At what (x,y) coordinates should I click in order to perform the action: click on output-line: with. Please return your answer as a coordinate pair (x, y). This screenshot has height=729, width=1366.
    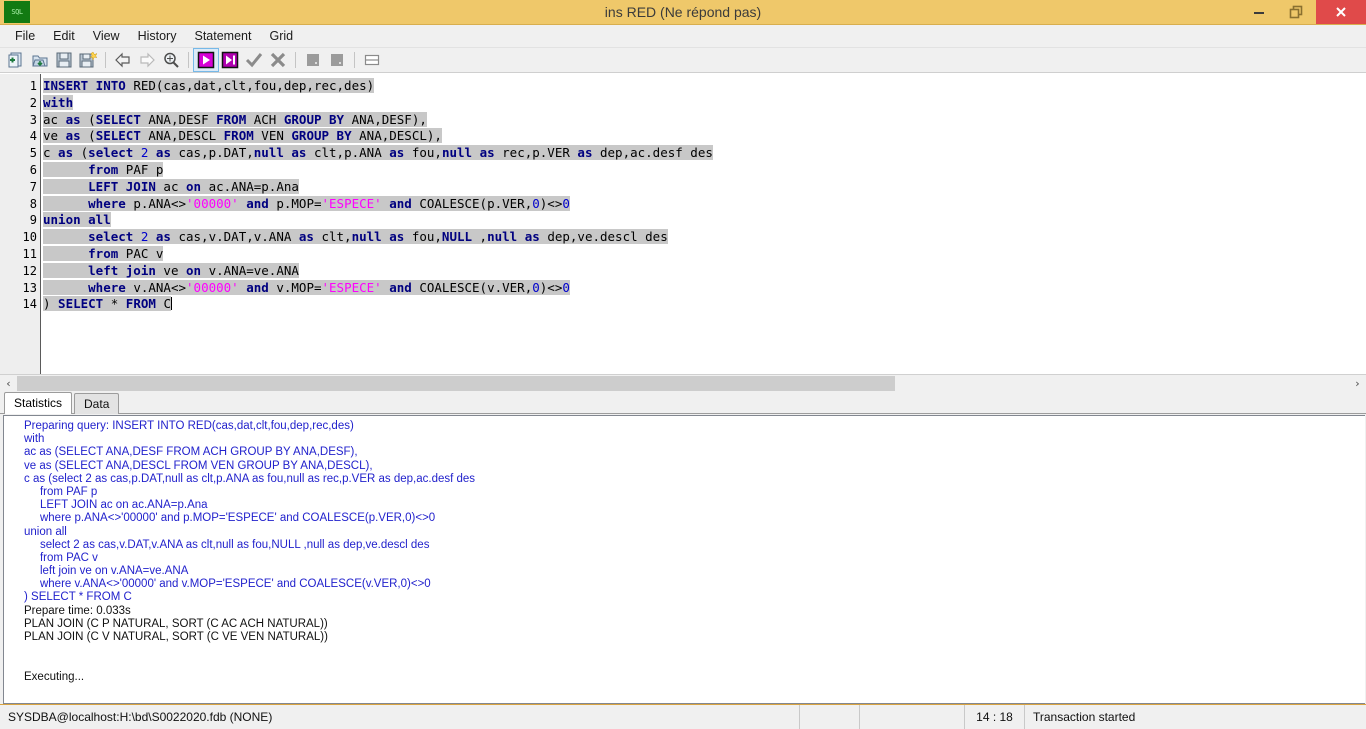
    Looking at the image, I should click on (34, 439).